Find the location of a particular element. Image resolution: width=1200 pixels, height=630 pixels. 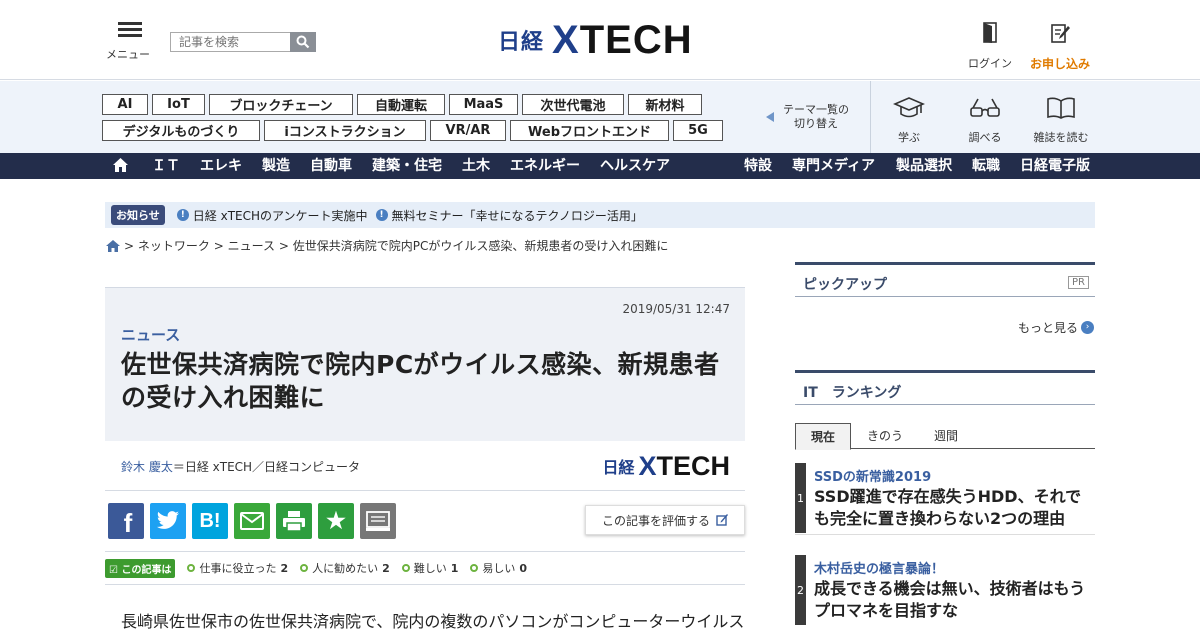

mail-share-button is located at coordinates (252, 521).